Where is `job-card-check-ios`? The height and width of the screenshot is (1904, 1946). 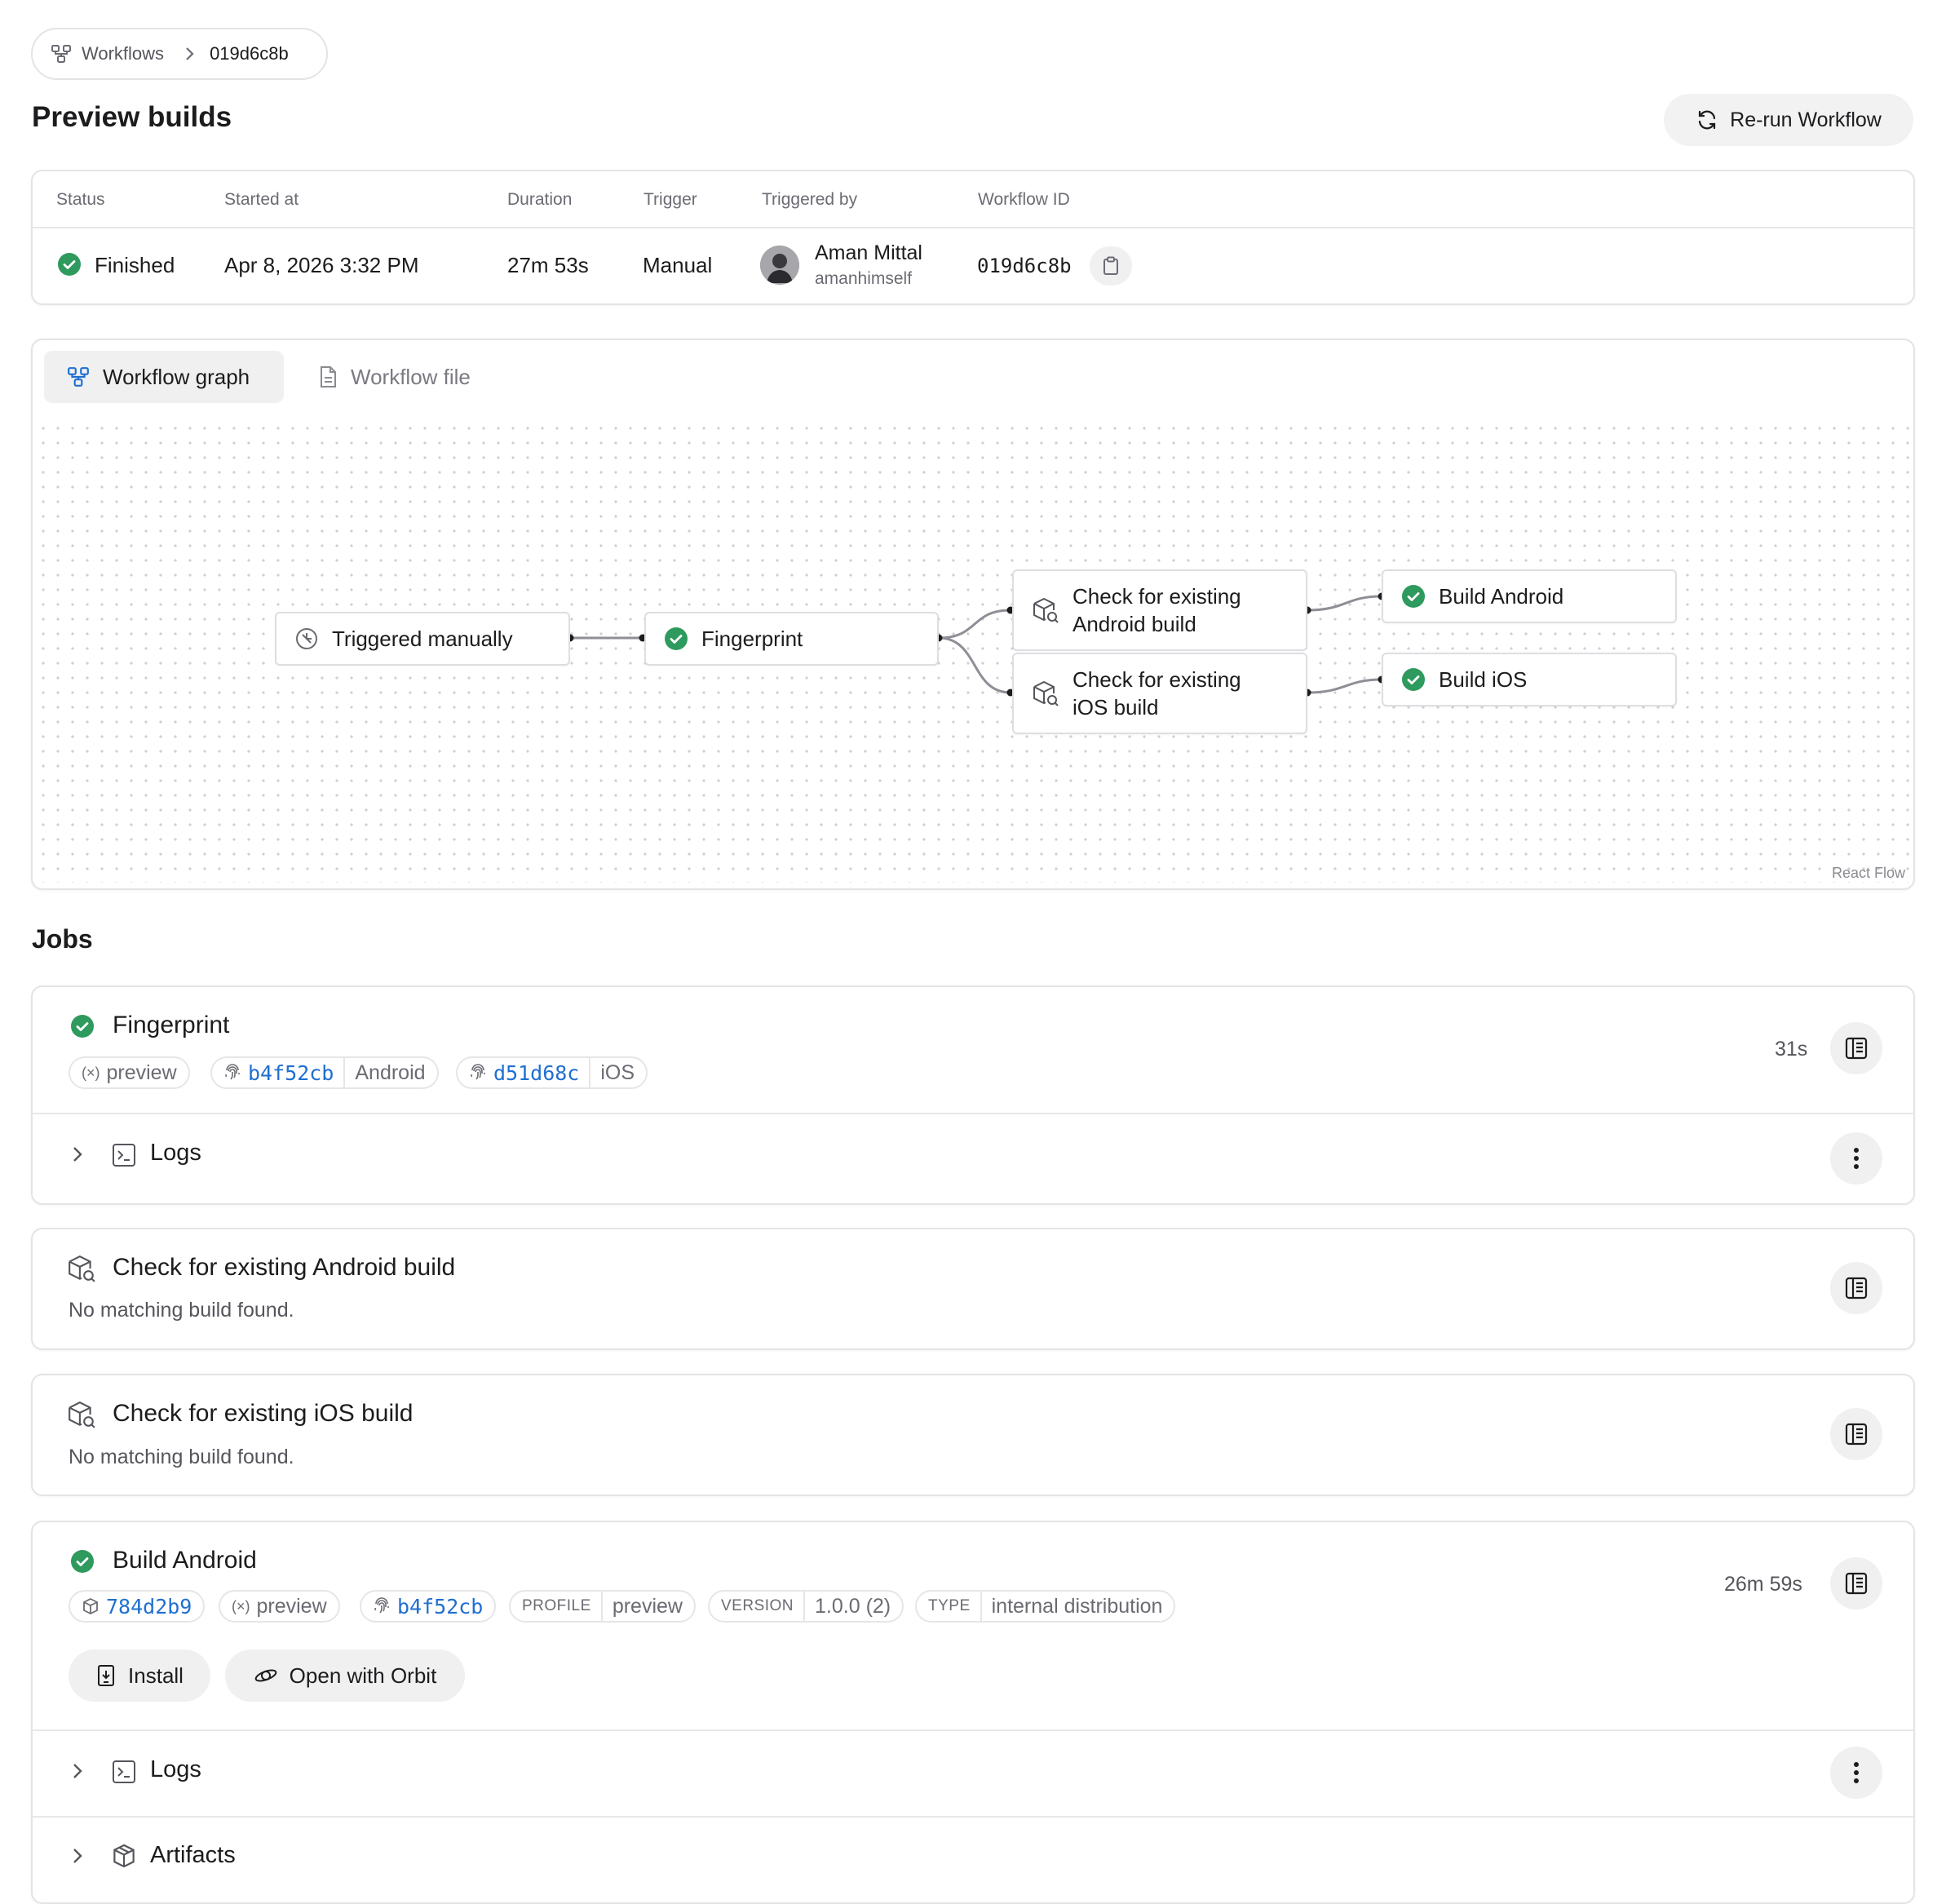 job-card-check-ios is located at coordinates (973, 1435).